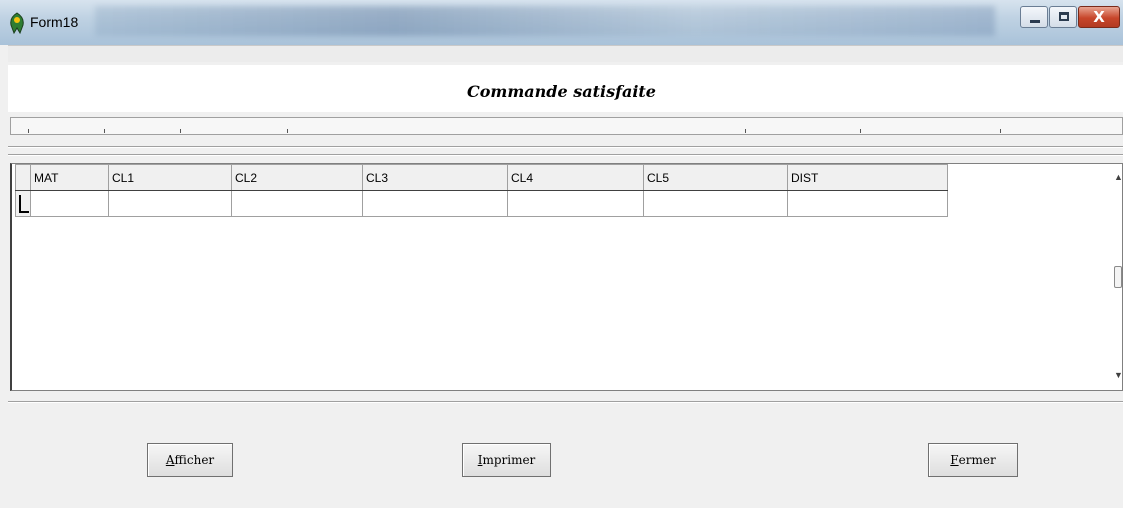 The image size is (1123, 508). What do you see at coordinates (435, 203) in the screenshot?
I see `cell-cl3` at bounding box center [435, 203].